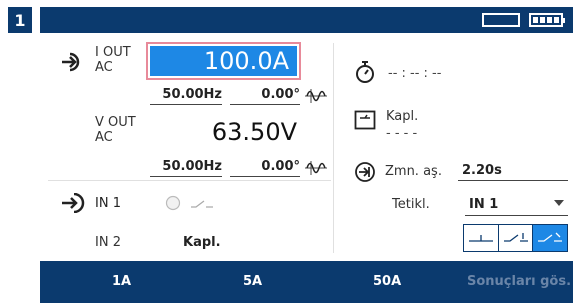  I want to click on contact-opening-icon, so click(515, 237).